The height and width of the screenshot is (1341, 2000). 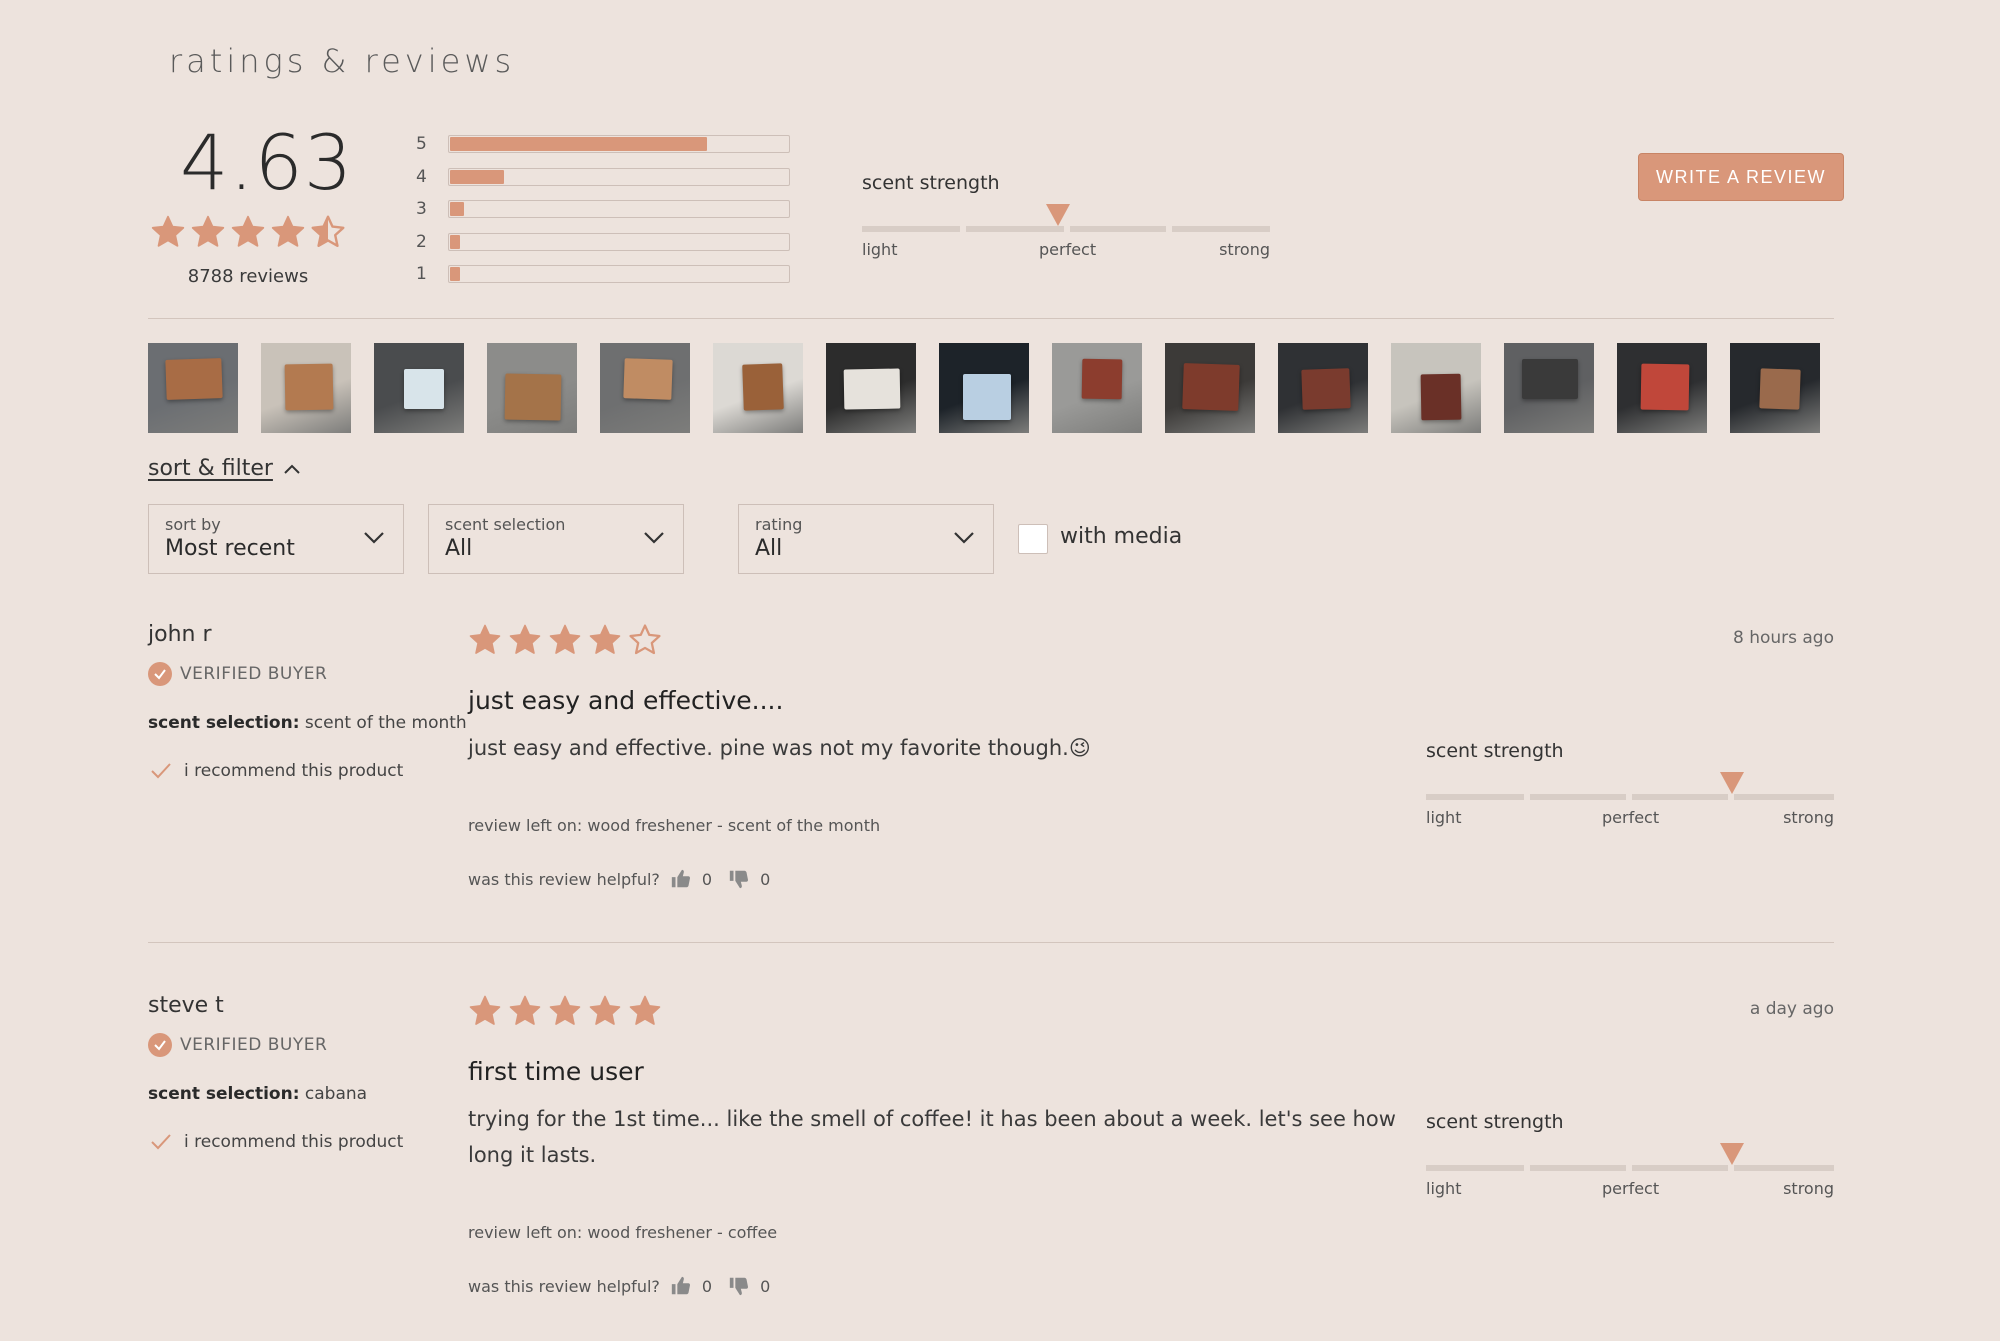 I want to click on helpful-down-count: 0, so click(x=765, y=879).